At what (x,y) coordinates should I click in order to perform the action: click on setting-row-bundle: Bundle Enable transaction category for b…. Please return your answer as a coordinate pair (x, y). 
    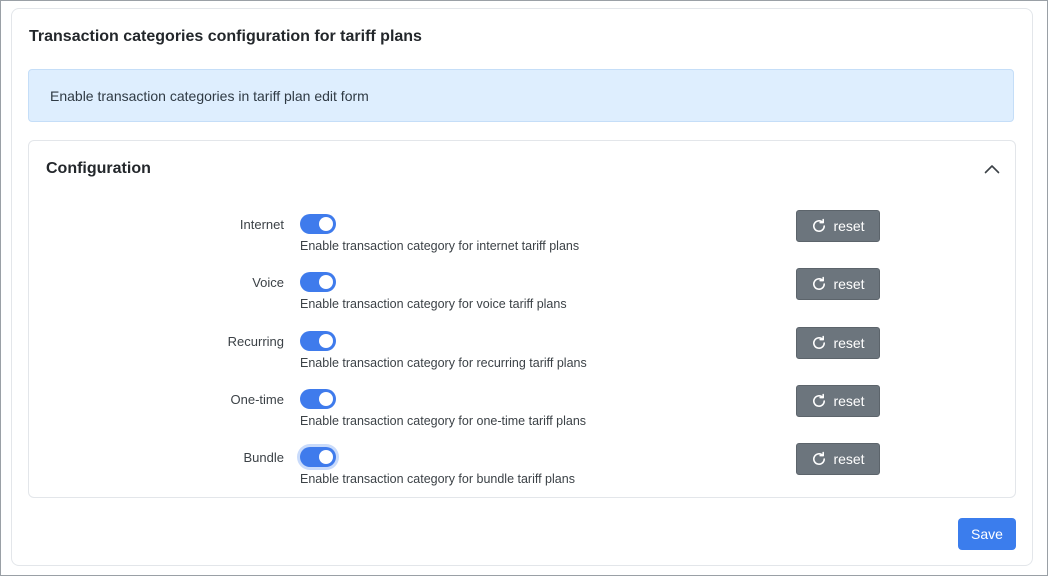
    Looking at the image, I should click on (522, 471).